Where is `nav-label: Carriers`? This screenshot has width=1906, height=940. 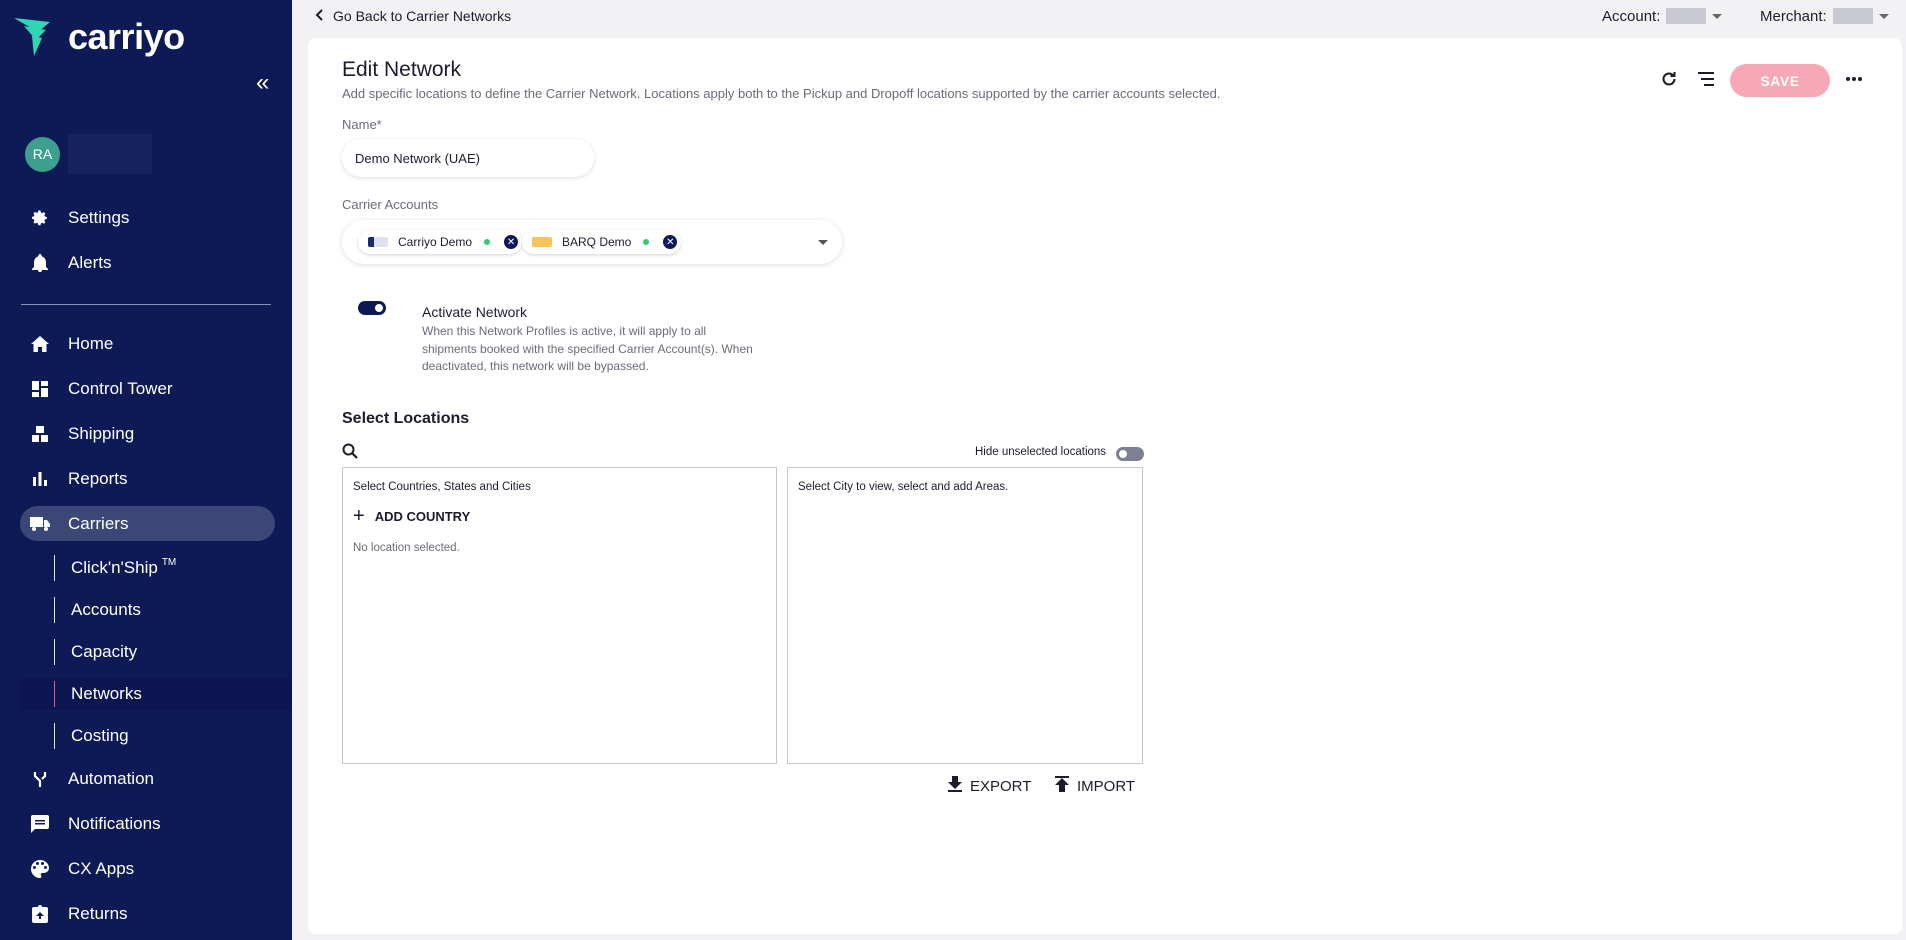
nav-label: Carriers is located at coordinates (98, 523).